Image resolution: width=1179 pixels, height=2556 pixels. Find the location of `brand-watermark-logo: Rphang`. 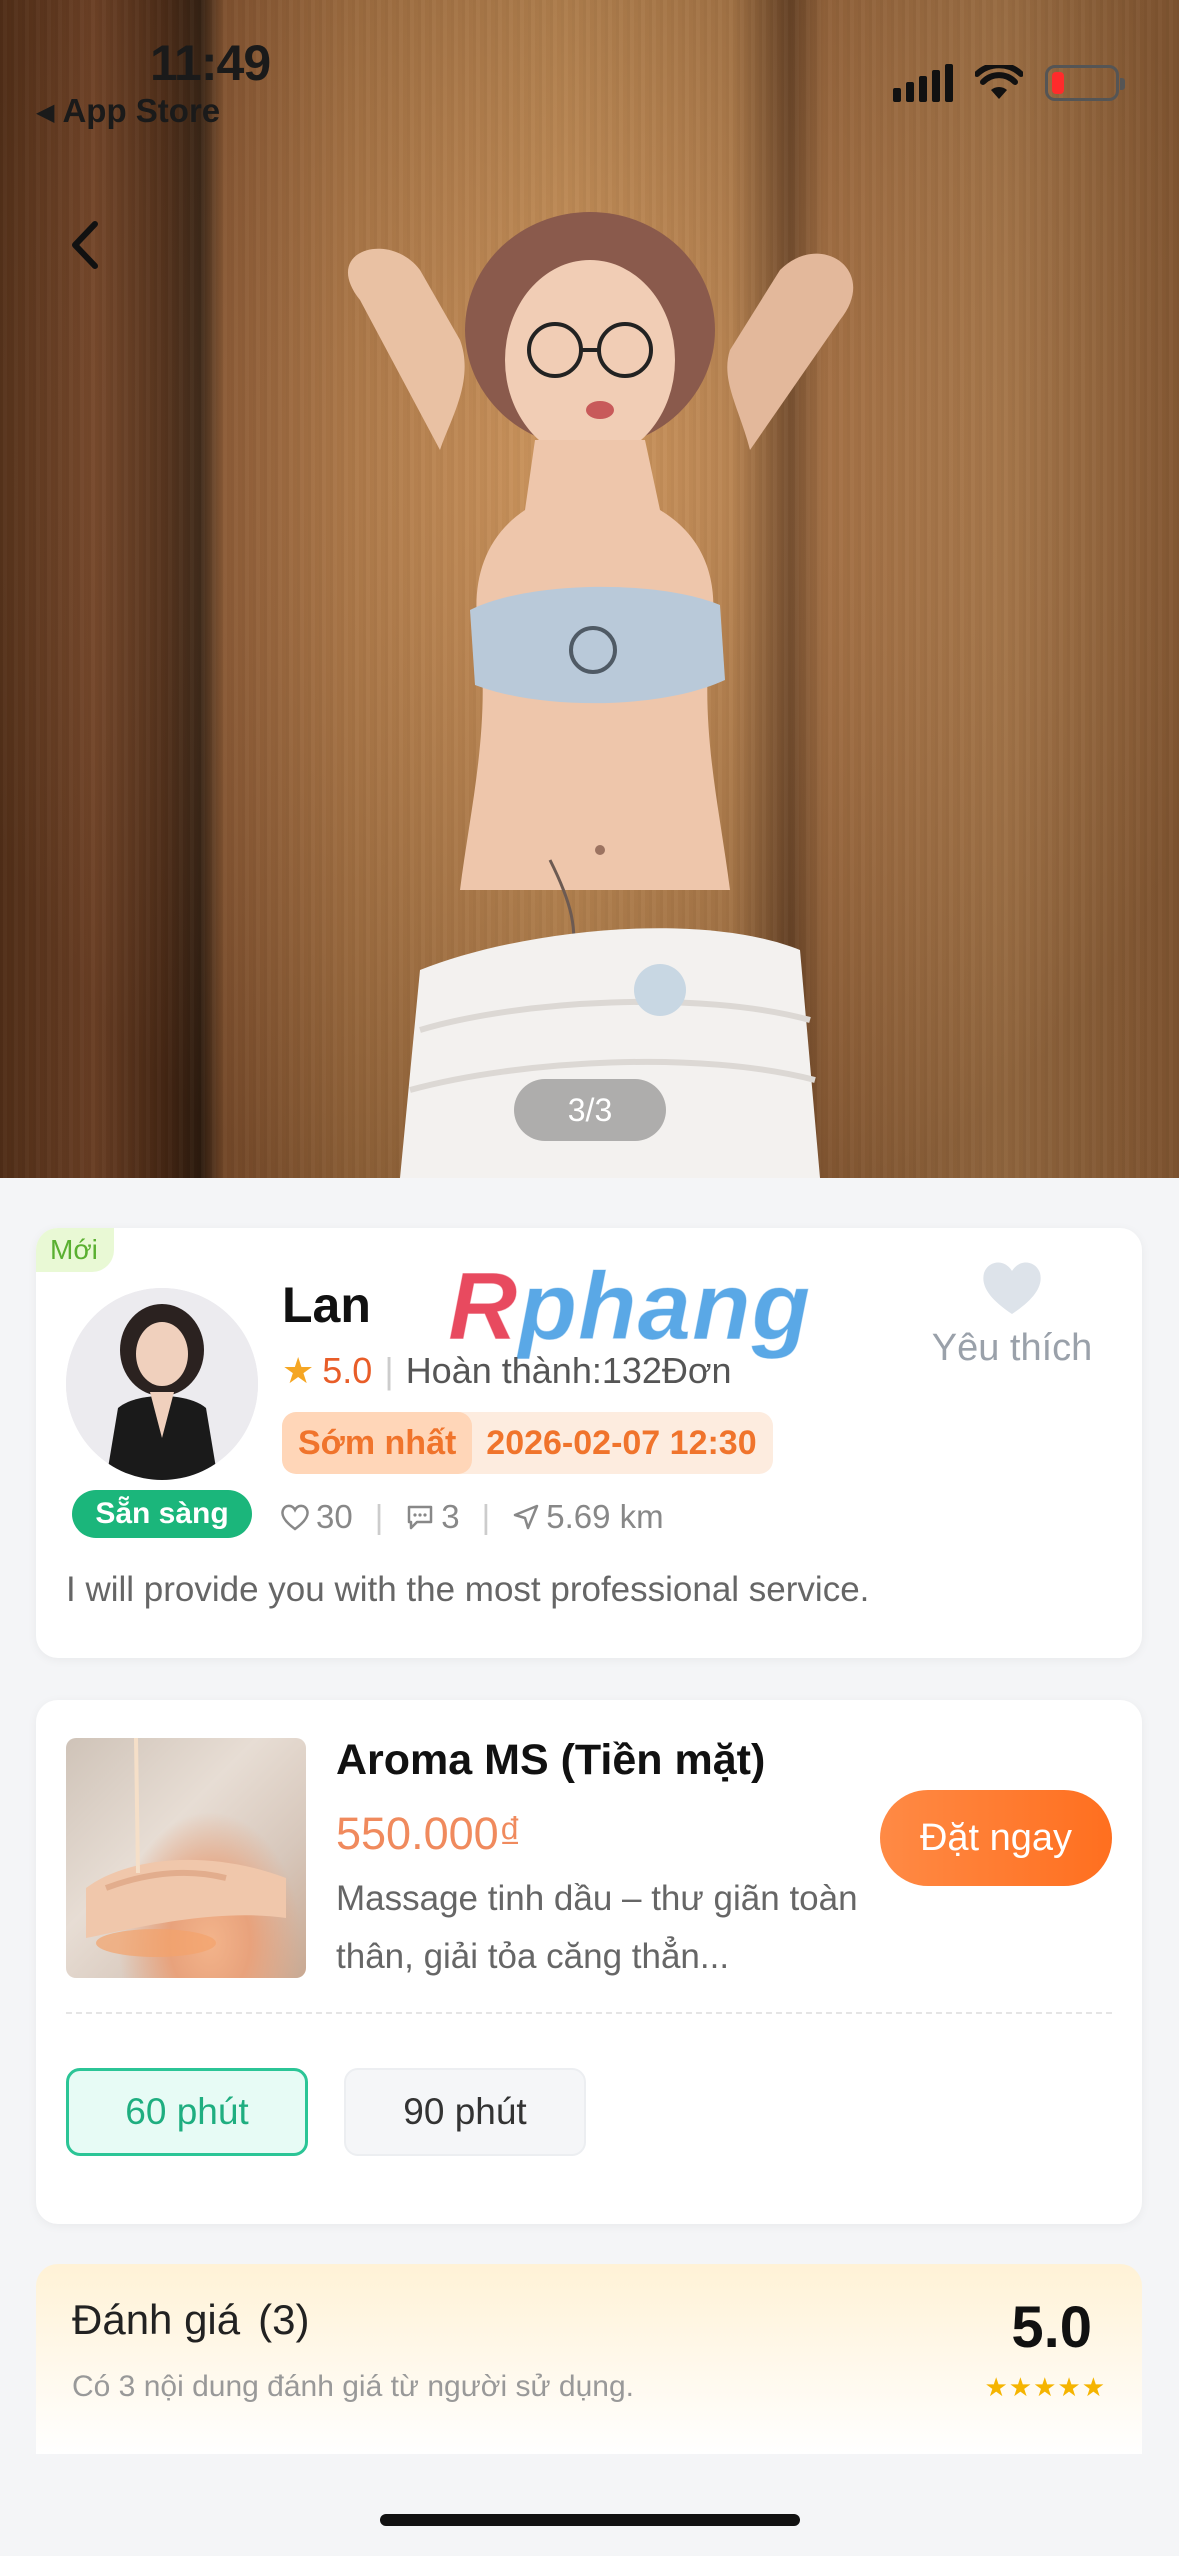

brand-watermark-logo: Rphang is located at coordinates (629, 1307).